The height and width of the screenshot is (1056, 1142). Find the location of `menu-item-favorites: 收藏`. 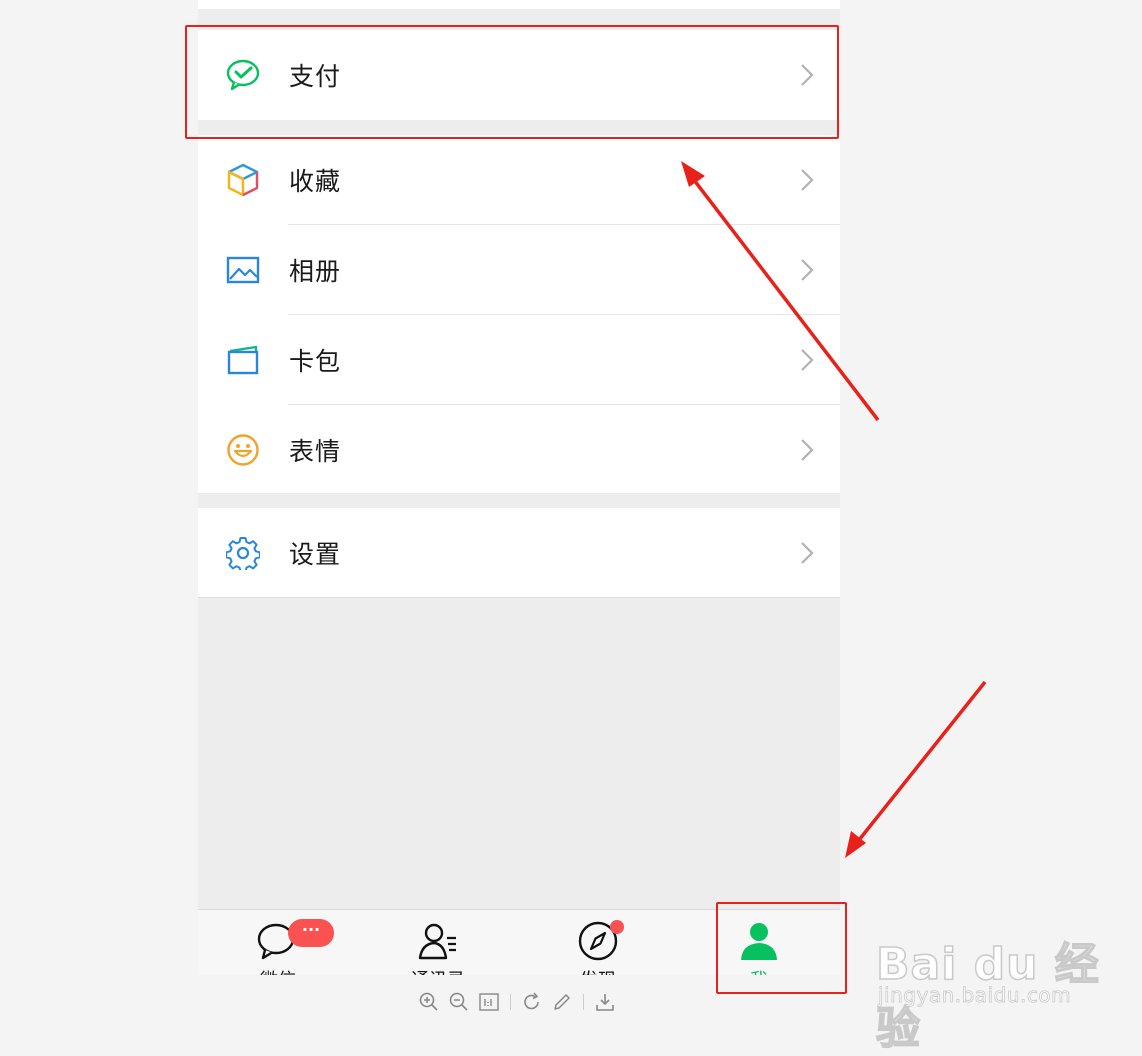

menu-item-favorites: 收藏 is located at coordinates (519, 180).